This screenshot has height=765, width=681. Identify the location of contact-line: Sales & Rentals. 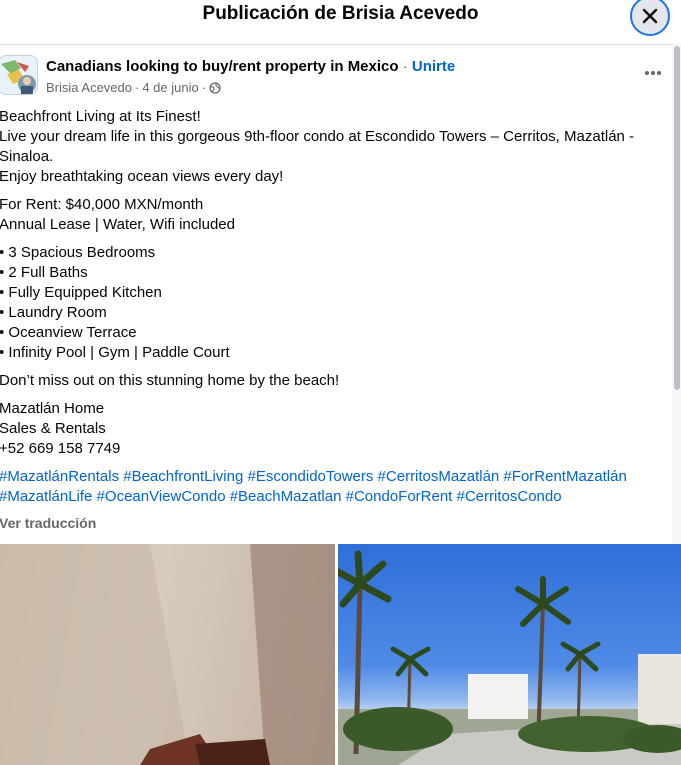
(53, 428).